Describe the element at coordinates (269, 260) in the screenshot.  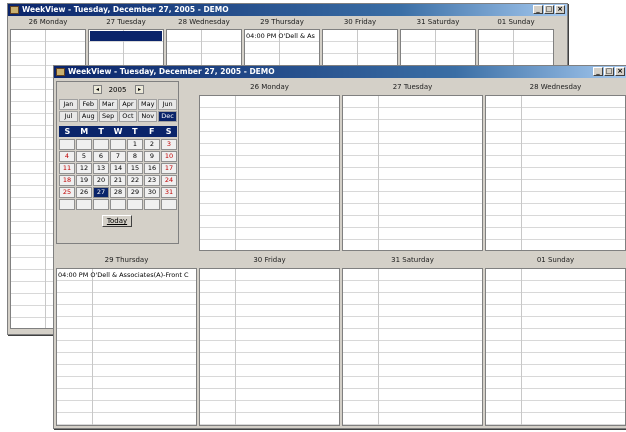
I see `front-day-header: 30 Friday` at that location.